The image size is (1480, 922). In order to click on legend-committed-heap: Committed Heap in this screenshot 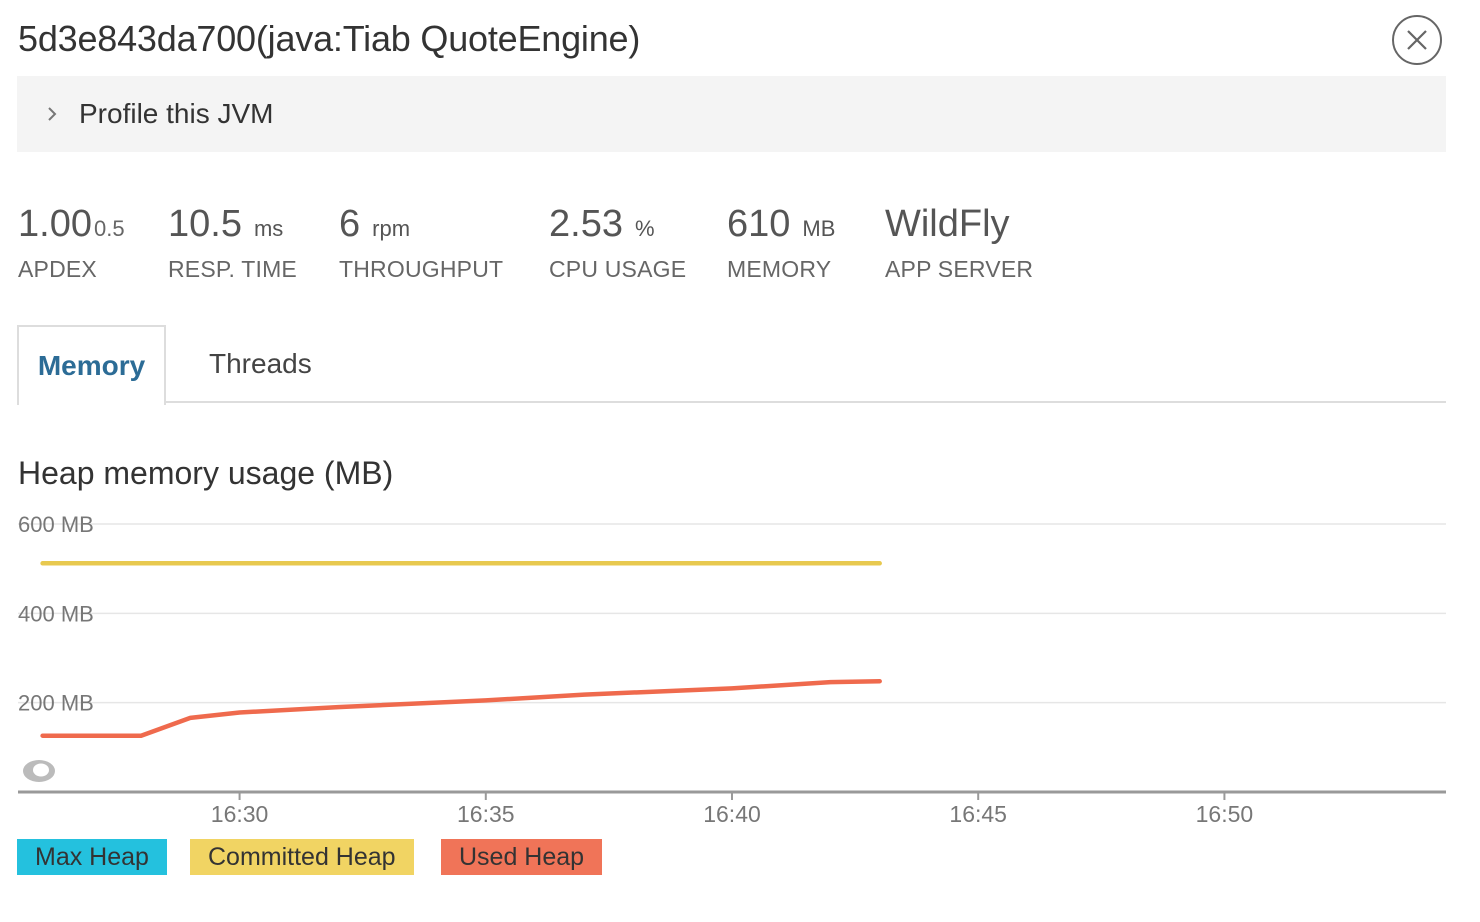, I will do `click(302, 857)`.